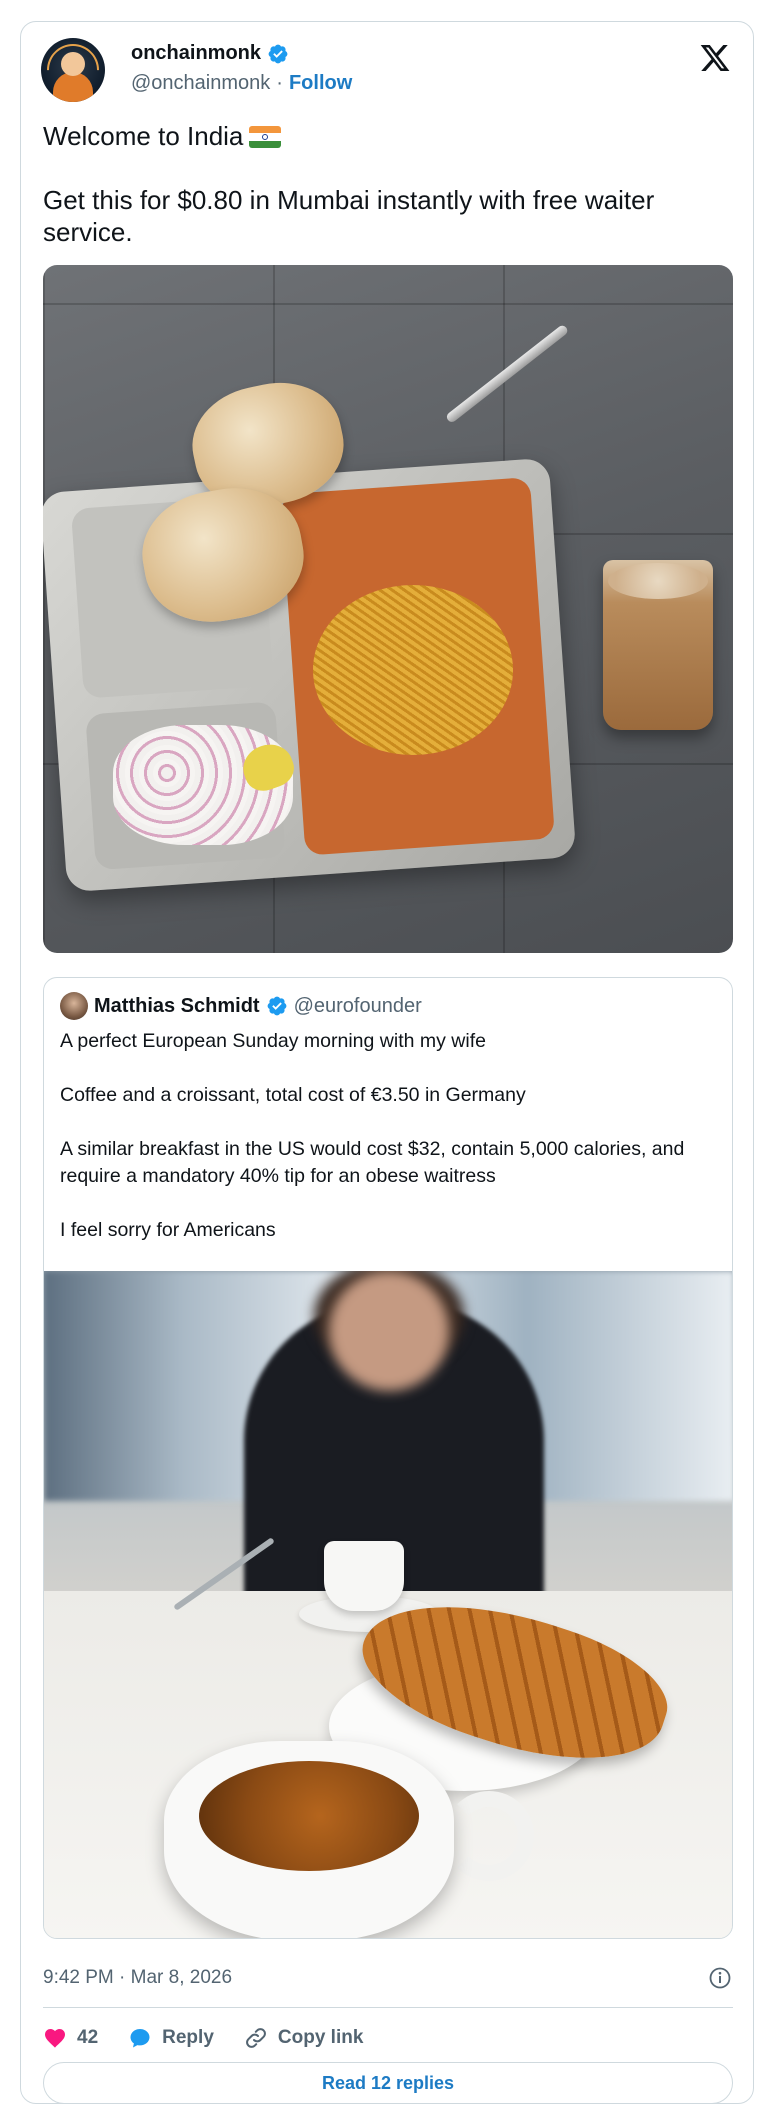 This screenshot has height=2126, width=774. Describe the element at coordinates (413, 670) in the screenshot. I see `farsan-topping` at that location.